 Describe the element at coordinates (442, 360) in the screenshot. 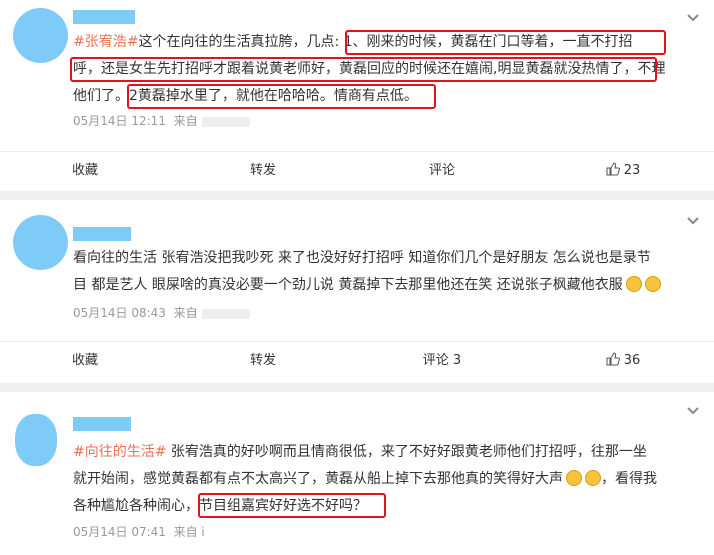

I see `comment-button: 评论 3` at that location.